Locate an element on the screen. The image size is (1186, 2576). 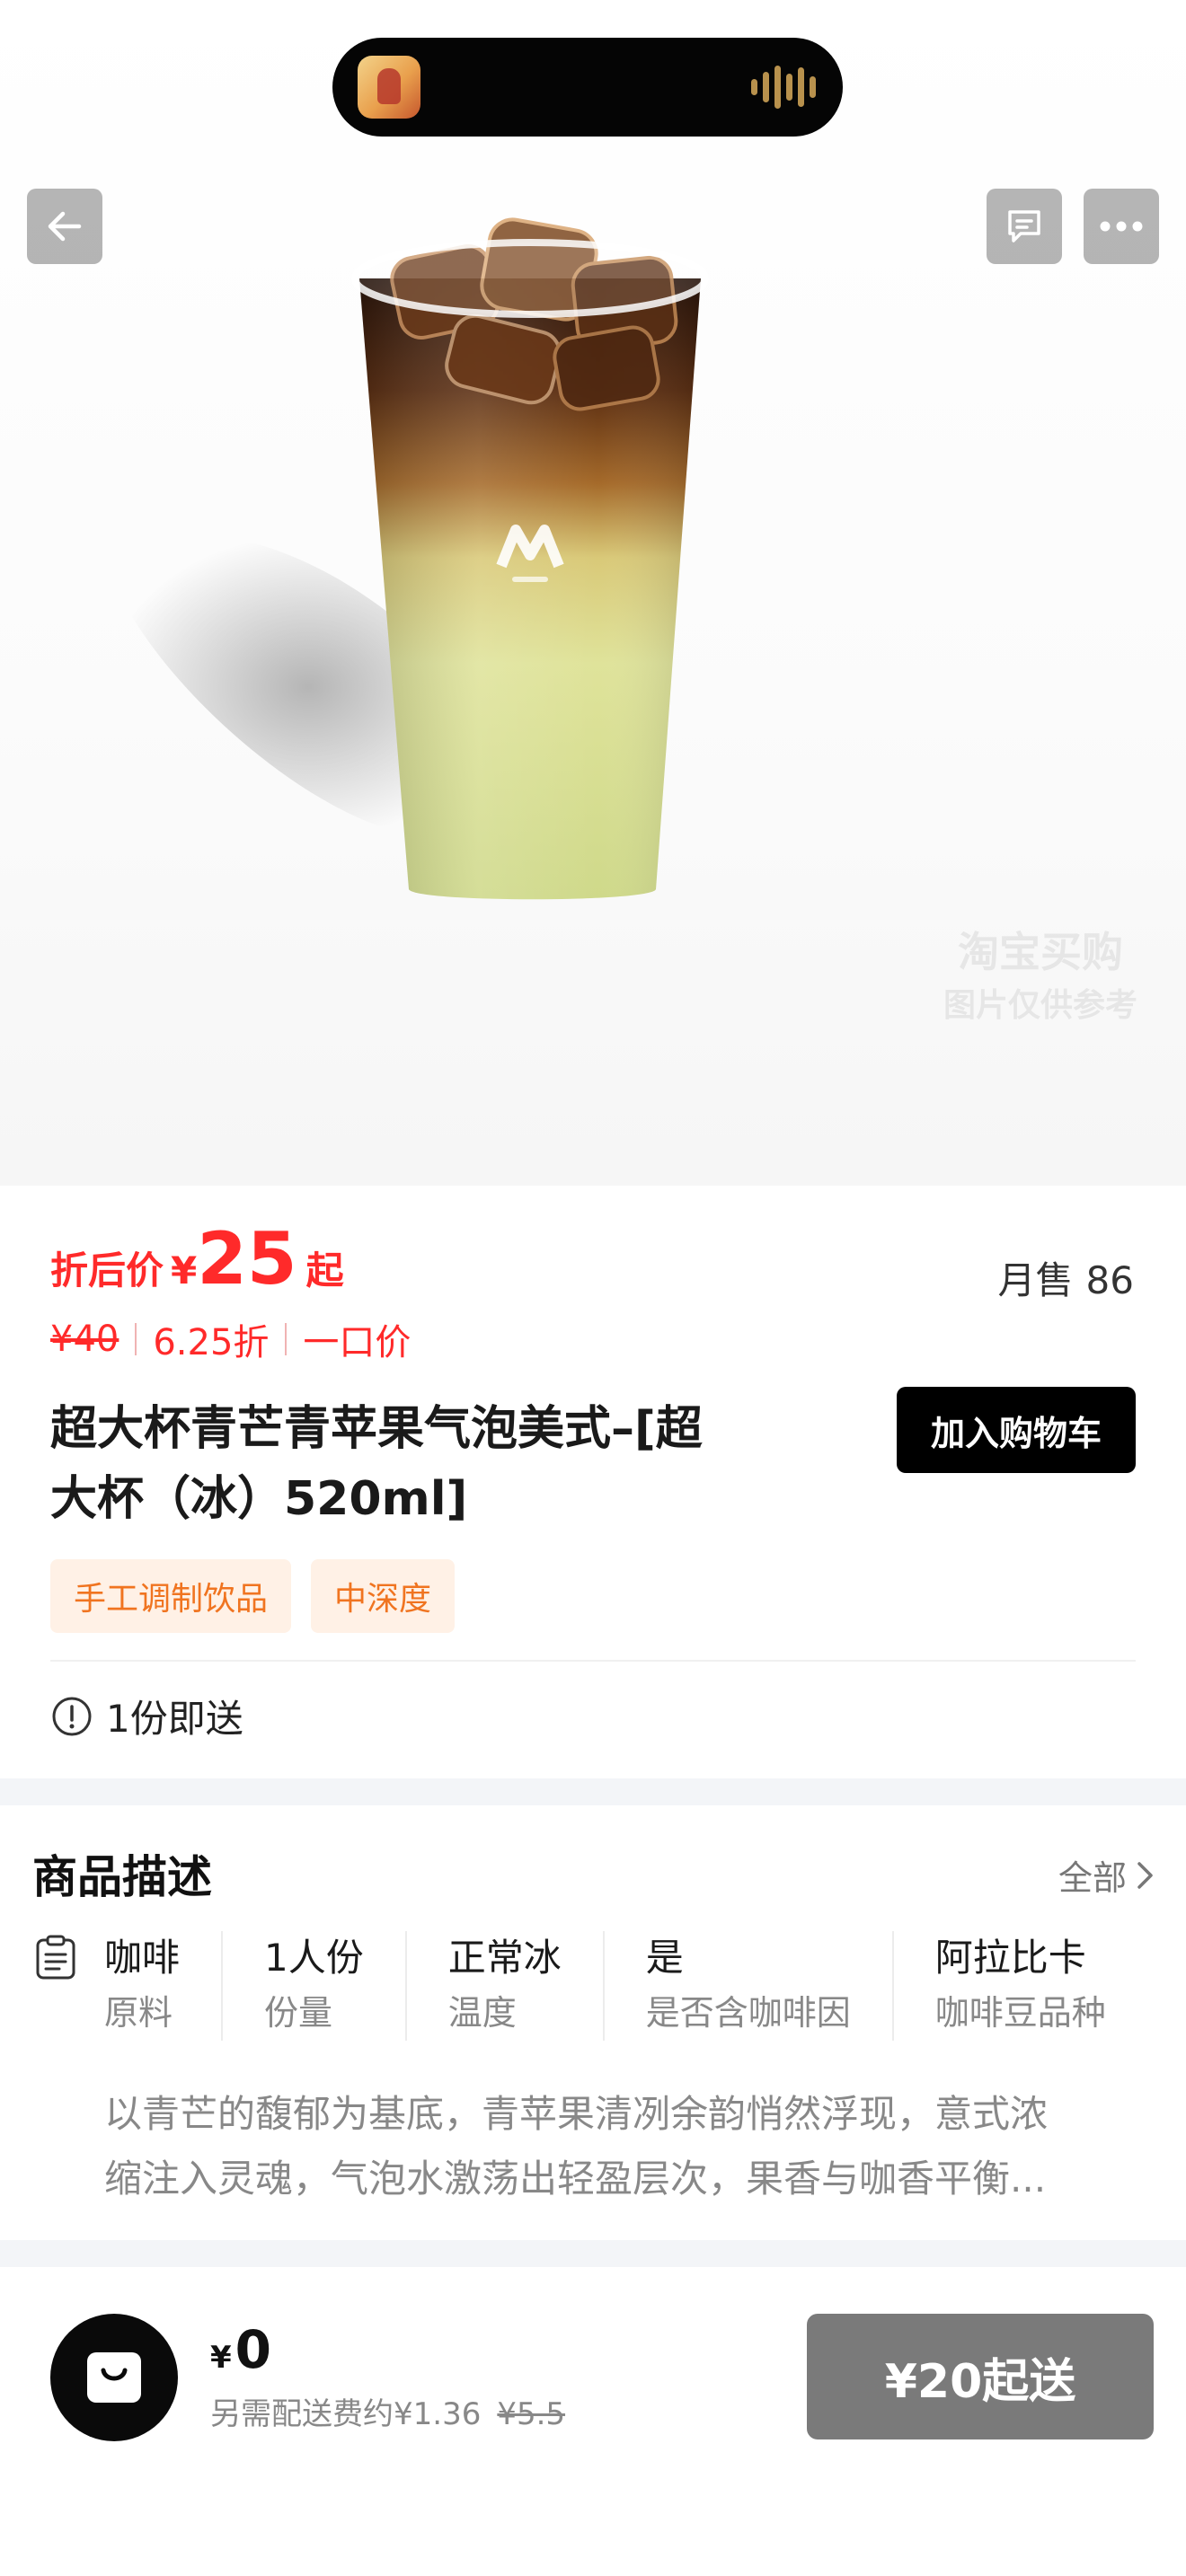
audio-wave-icon is located at coordinates (783, 87).